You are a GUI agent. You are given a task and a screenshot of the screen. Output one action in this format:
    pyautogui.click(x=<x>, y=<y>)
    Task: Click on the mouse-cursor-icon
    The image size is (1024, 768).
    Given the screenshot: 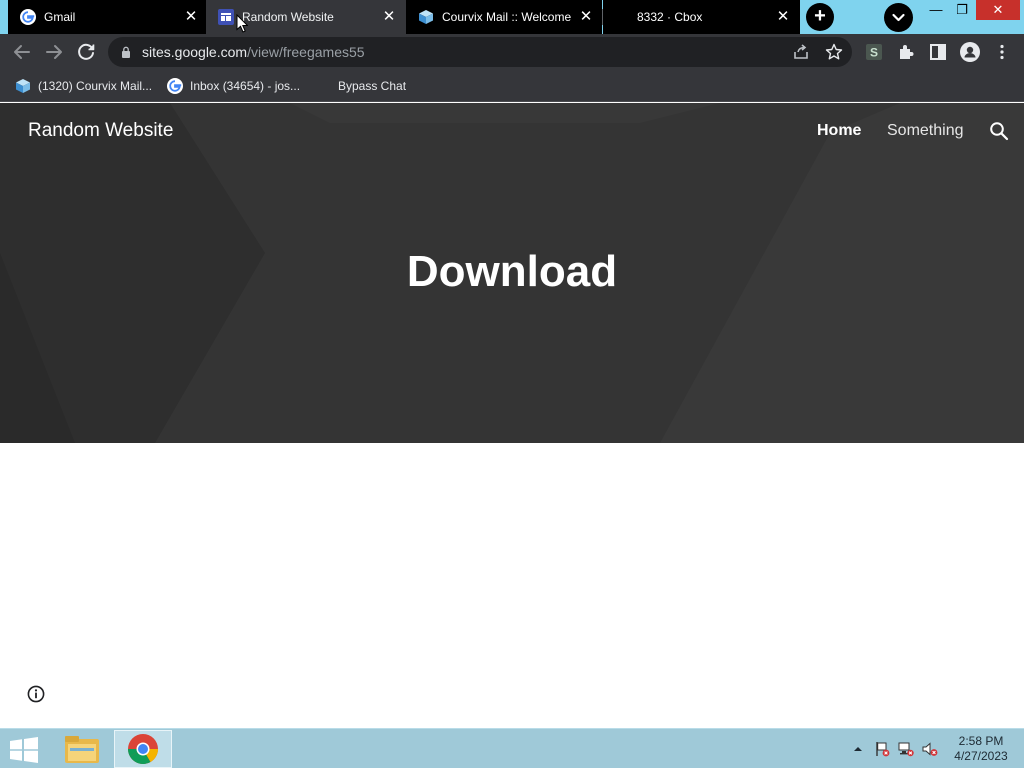 What is the action you would take?
    pyautogui.click(x=242, y=23)
    